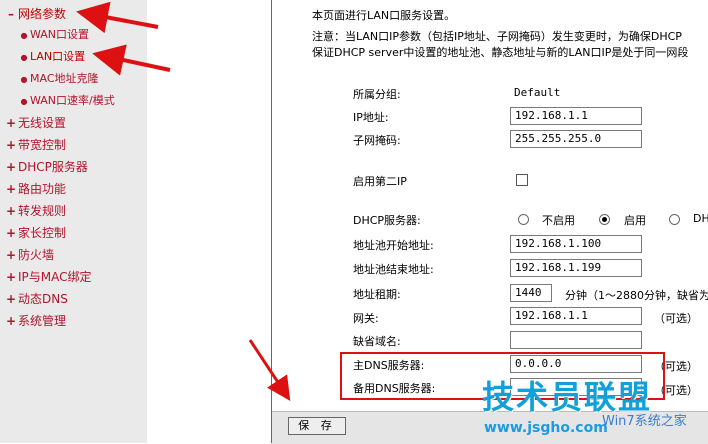 This screenshot has height=444, width=708. What do you see at coordinates (131, 60) in the screenshot?
I see `arrow-to-lan-settings` at bounding box center [131, 60].